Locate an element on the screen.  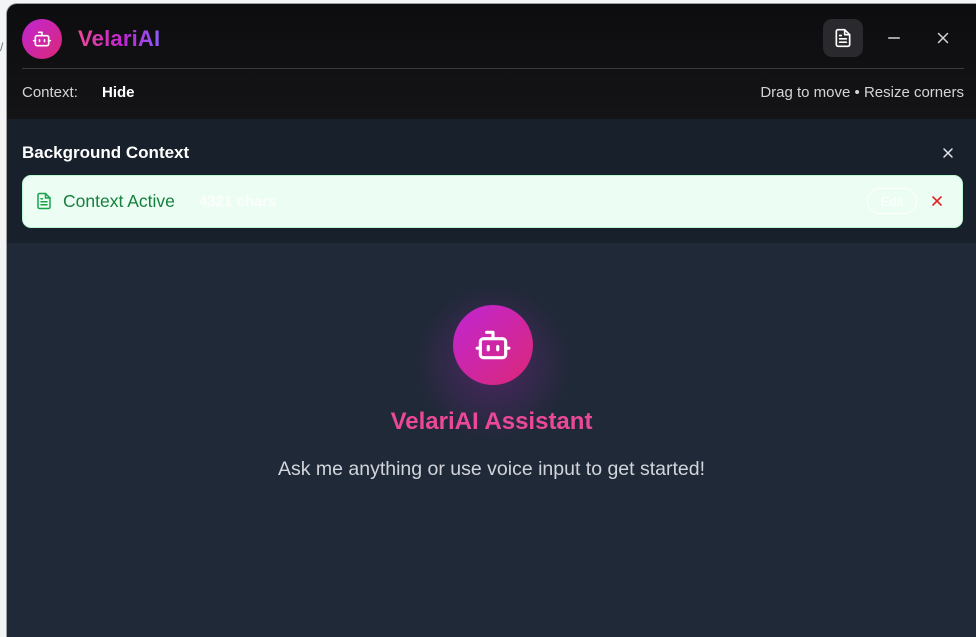
panel-title: Background Context is located at coordinates (106, 152).